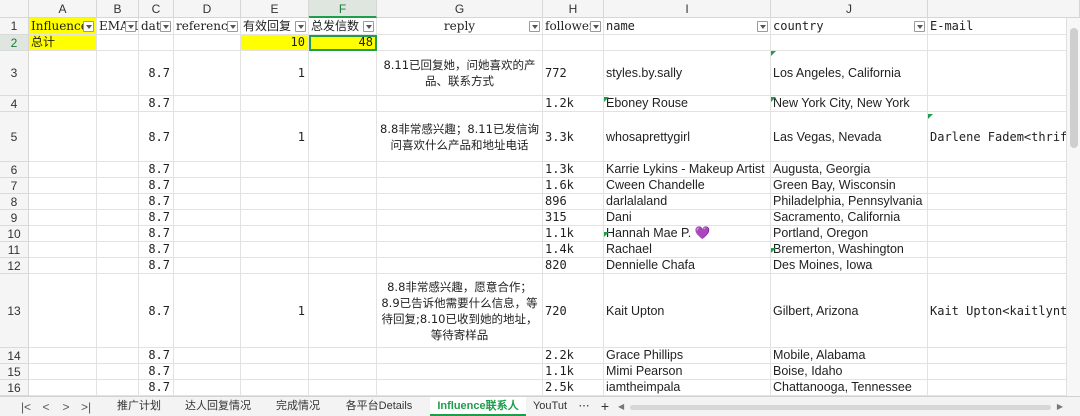 Image resolution: width=1080 pixels, height=416 pixels. I want to click on cell-valid-replies: 10, so click(275, 43).